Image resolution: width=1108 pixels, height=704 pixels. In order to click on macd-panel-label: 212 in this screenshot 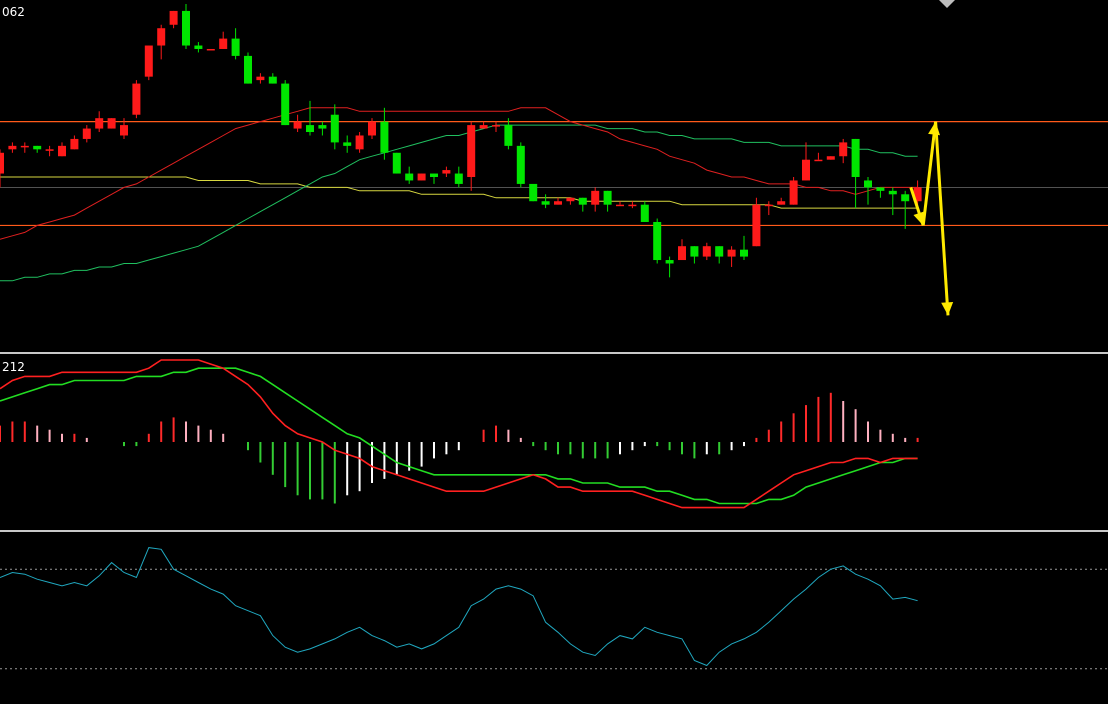, I will do `click(13, 367)`.